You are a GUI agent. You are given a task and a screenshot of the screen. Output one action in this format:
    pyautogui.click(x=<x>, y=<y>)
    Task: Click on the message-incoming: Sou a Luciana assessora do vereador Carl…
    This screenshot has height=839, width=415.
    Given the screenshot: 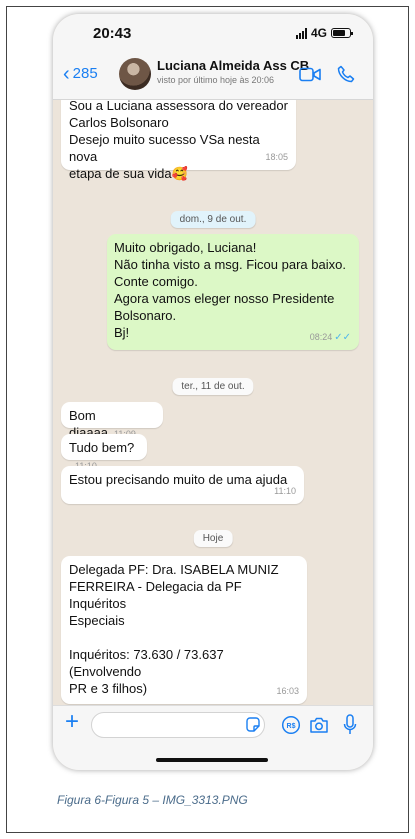 What is the action you would take?
    pyautogui.click(x=178, y=140)
    